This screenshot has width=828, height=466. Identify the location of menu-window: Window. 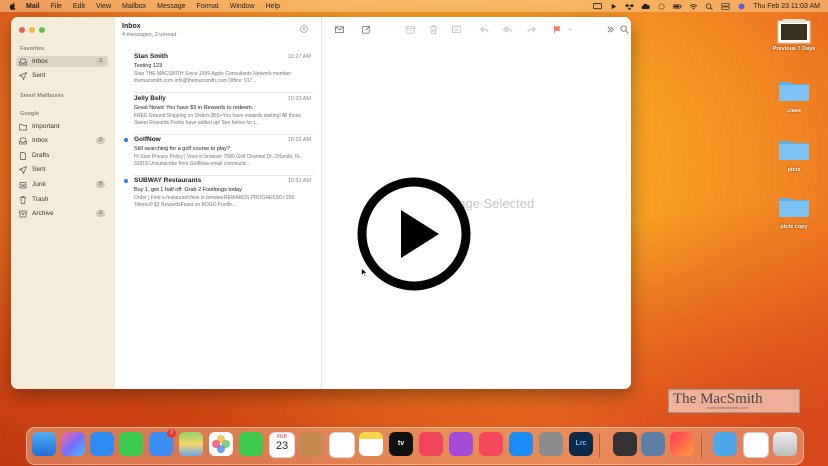
(242, 6).